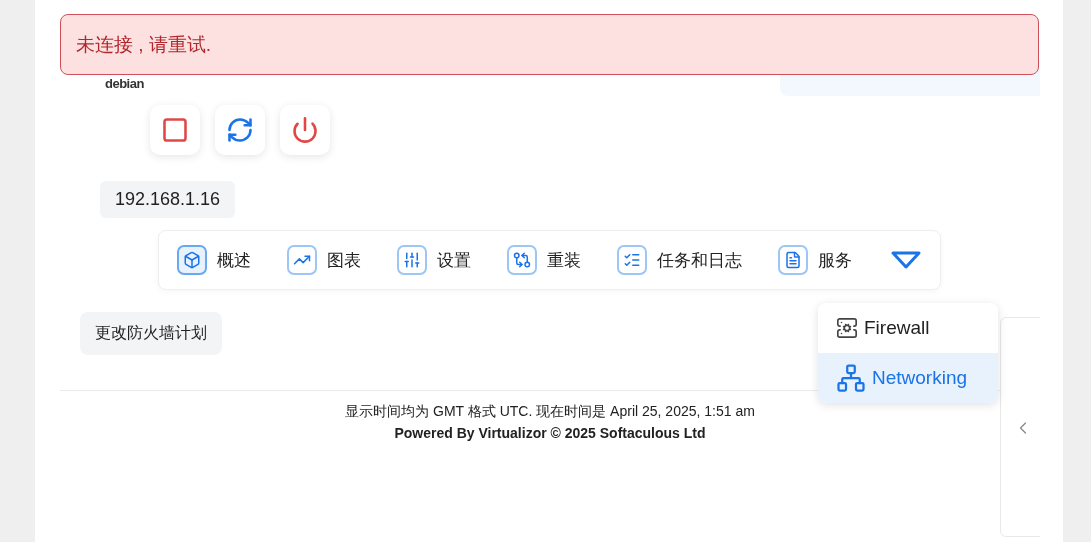  Describe the element at coordinates (192, 260) in the screenshot. I see `cube-icon` at that location.